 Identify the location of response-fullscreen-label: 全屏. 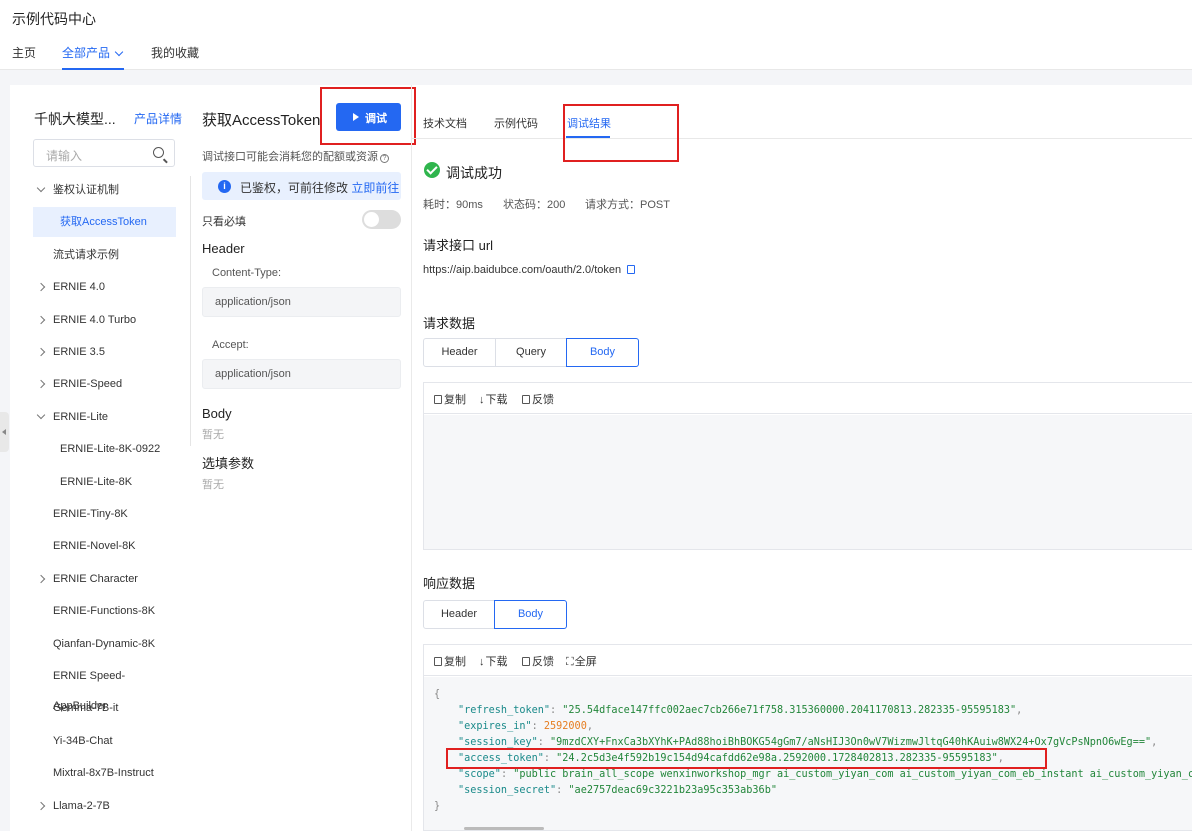
(585, 662).